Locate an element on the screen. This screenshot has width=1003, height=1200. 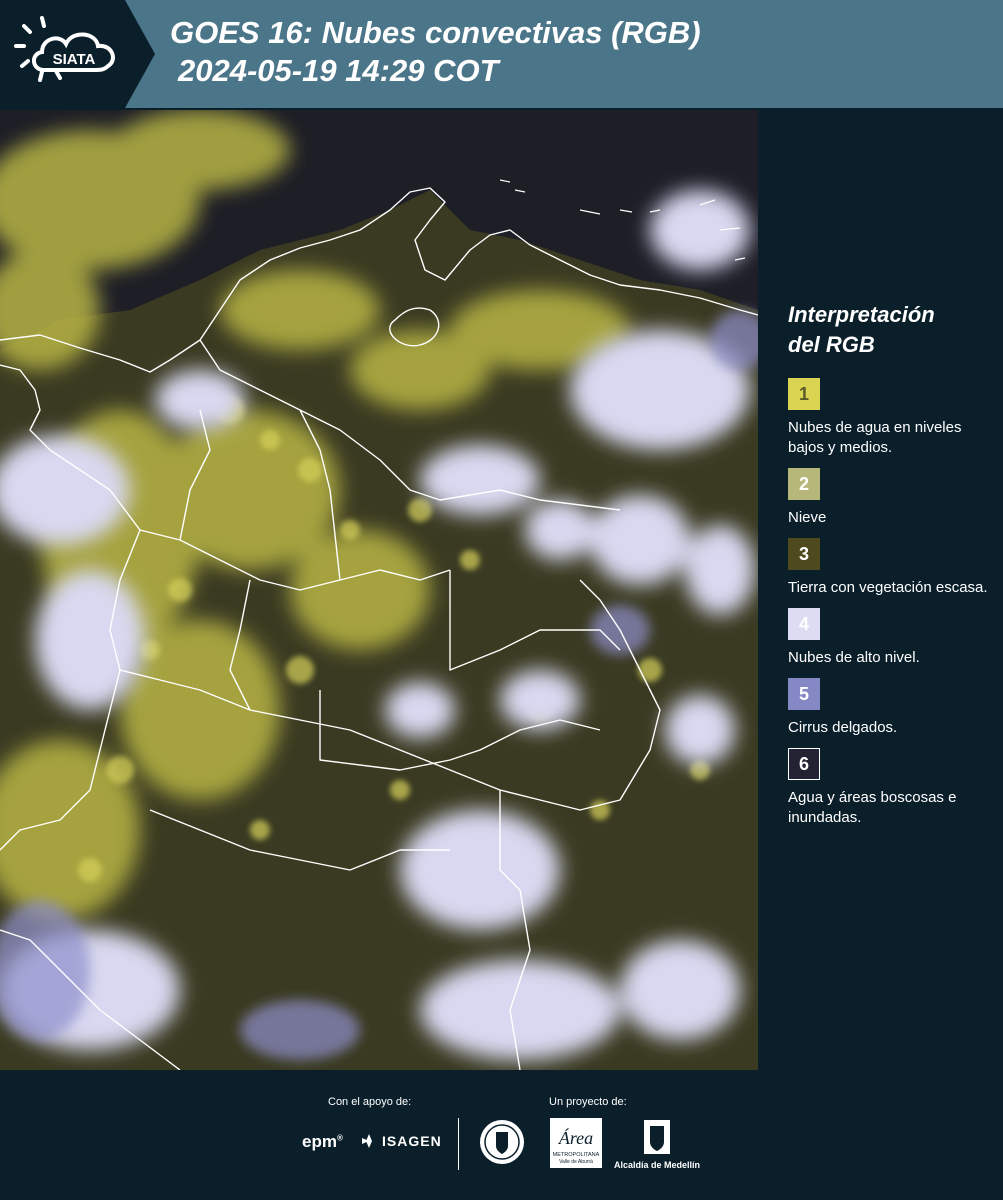
legend-title-line-1: Interpretación is located at coordinates (861, 314).